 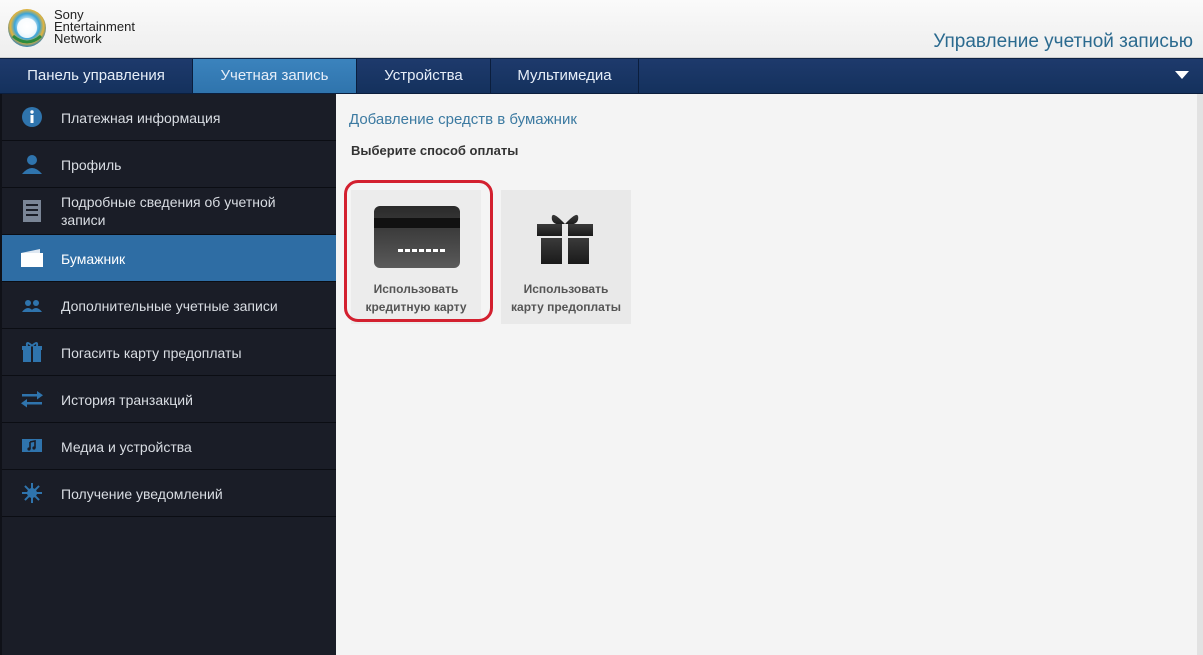 What do you see at coordinates (416, 298) in the screenshot?
I see `option-label: Использовать кредитную карту` at bounding box center [416, 298].